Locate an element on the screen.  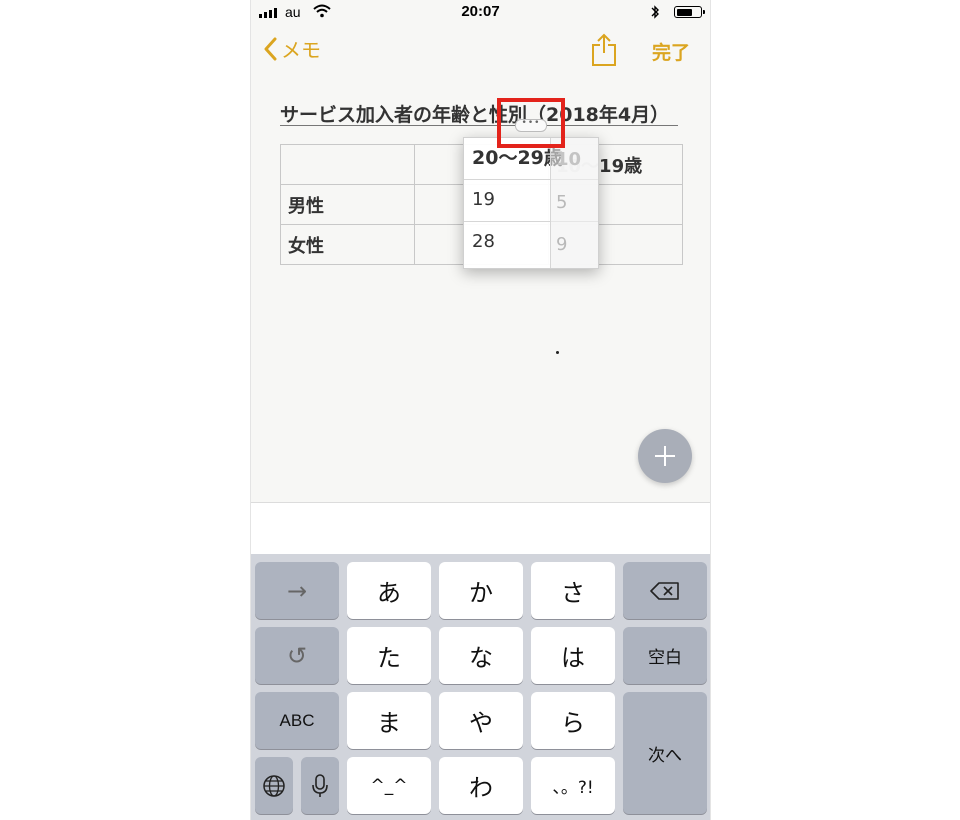
mic-key is located at coordinates (320, 785).